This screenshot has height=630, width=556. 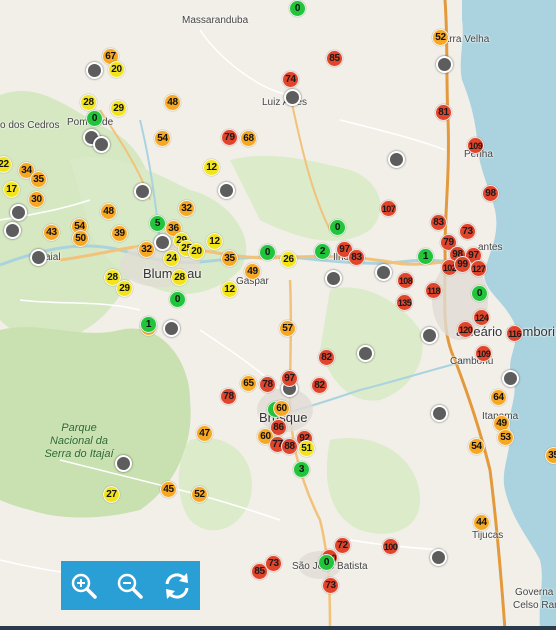 I want to click on aqi-marker: 26, so click(x=288, y=259).